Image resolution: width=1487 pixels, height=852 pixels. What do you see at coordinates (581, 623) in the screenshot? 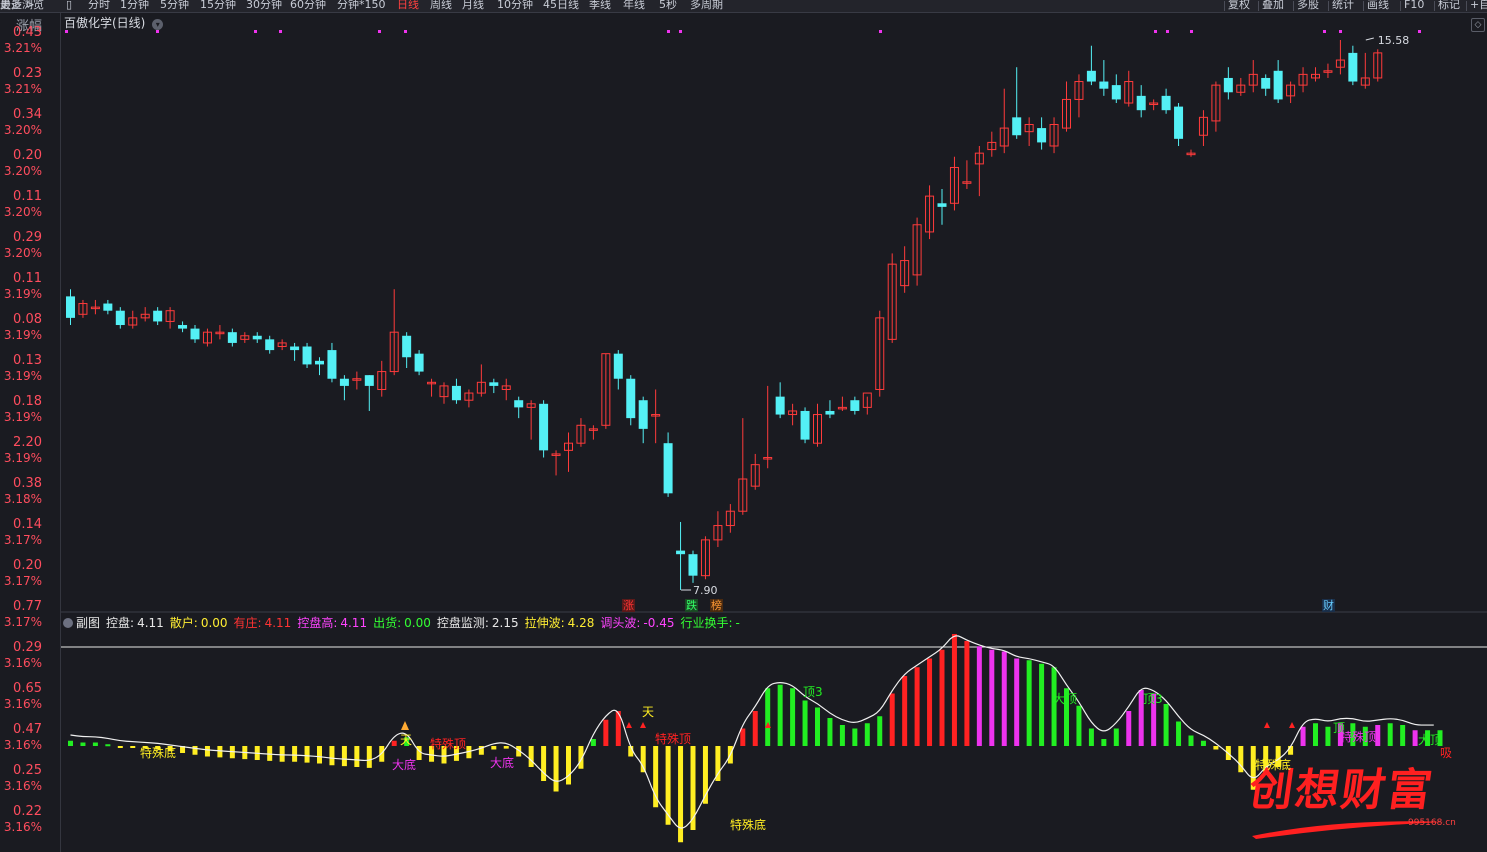
I see `legend-value: 4.28` at bounding box center [581, 623].